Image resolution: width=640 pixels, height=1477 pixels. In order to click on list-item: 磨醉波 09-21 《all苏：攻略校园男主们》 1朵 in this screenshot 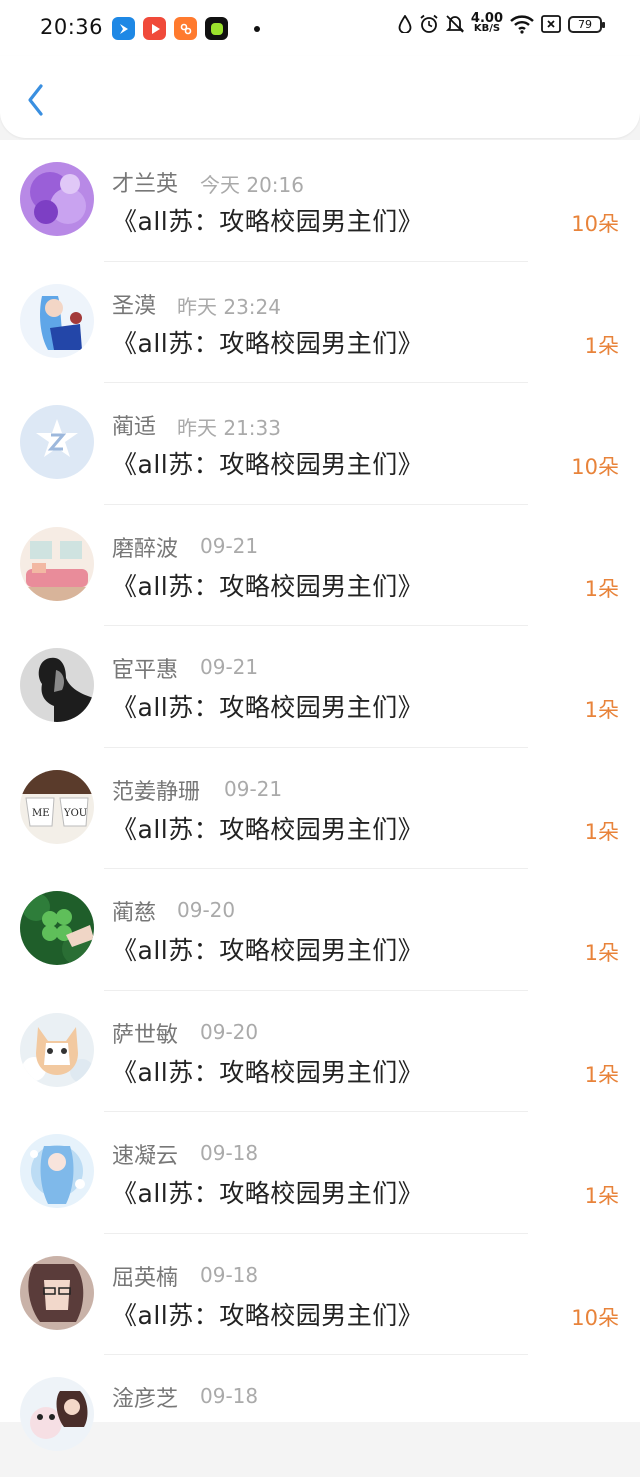, I will do `click(320, 565)`.